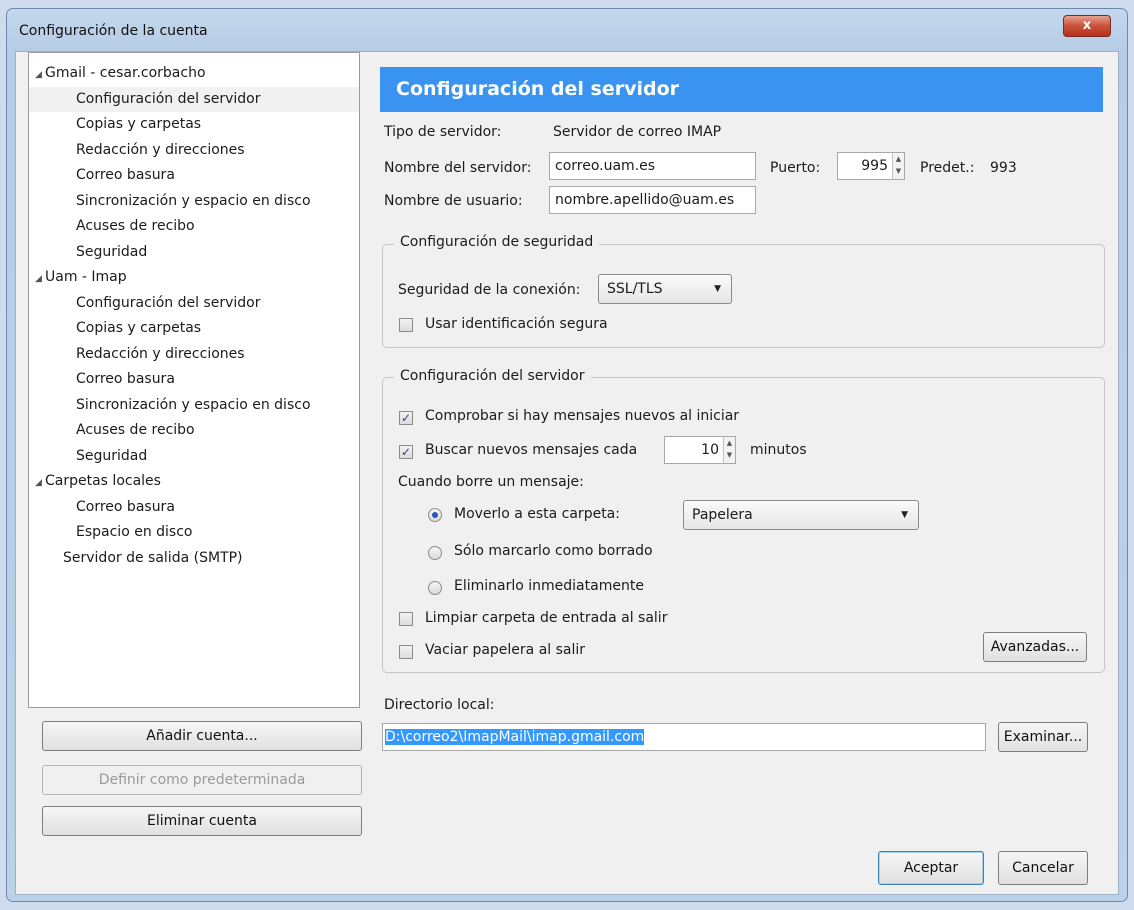 Image resolution: width=1134 pixels, height=910 pixels. I want to click on clean-inbox-label: Limpiar carpeta de entrada al salir, so click(546, 618).